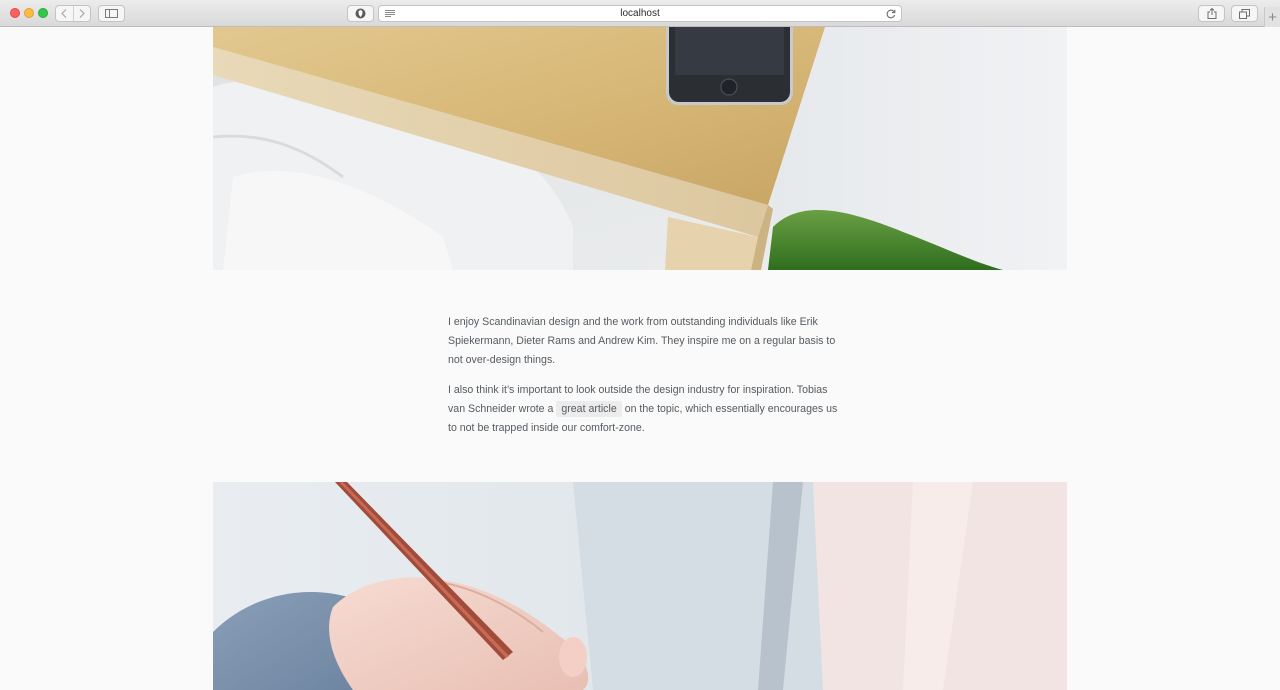  Describe the element at coordinates (589, 408) in the screenshot. I see `great-article-link: great article` at that location.